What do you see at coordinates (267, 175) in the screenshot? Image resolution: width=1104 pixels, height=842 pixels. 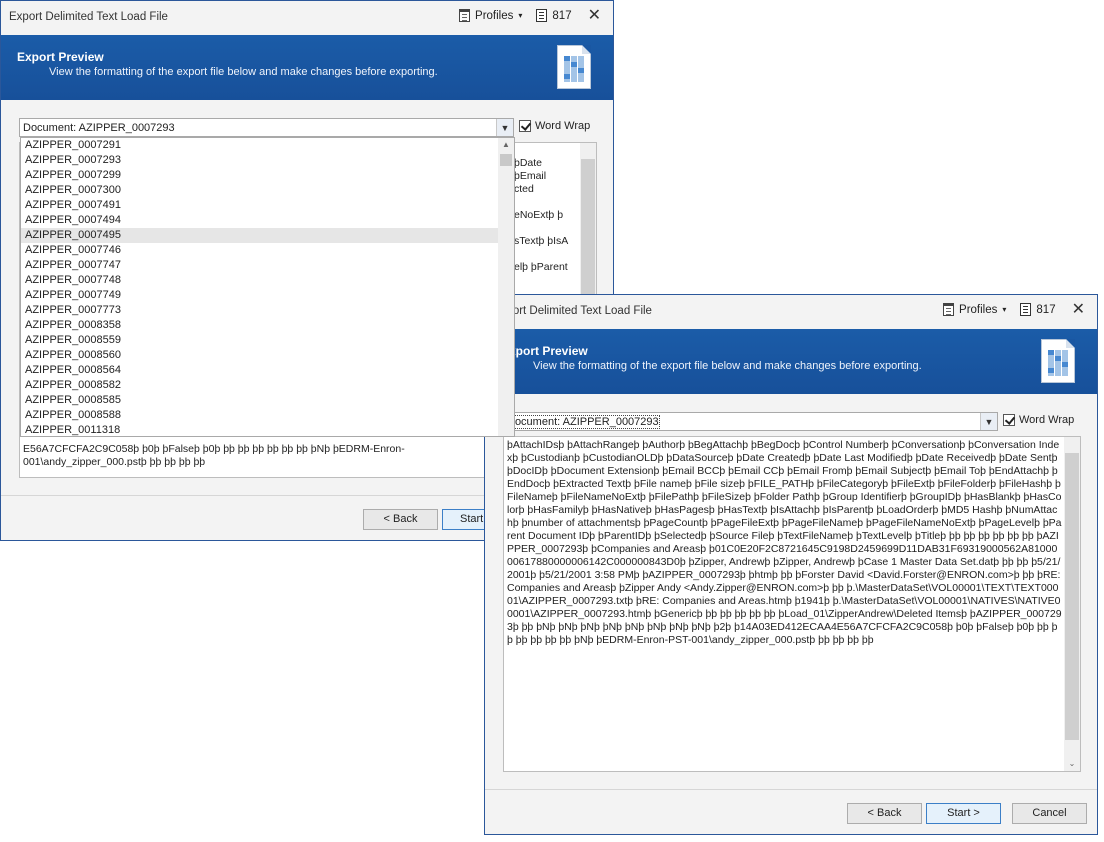 I see `dropdown-item: AZIPPER_0007299` at bounding box center [267, 175].